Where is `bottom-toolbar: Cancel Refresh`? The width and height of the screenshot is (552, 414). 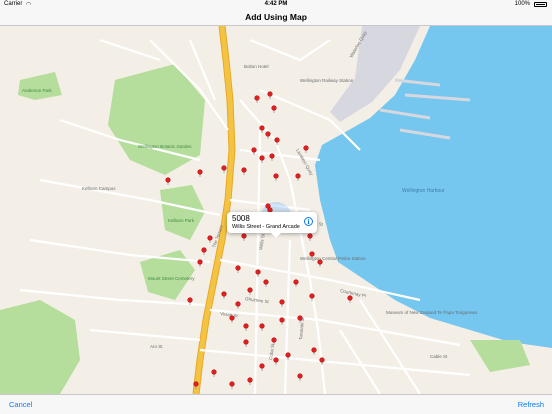
bottom-toolbar: Cancel Refresh is located at coordinates (276, 404).